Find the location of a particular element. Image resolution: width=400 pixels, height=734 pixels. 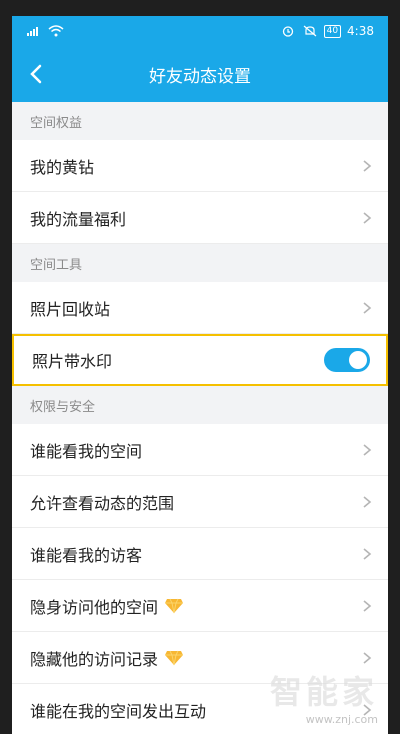

status-right: 40 4:38 is located at coordinates (327, 31).